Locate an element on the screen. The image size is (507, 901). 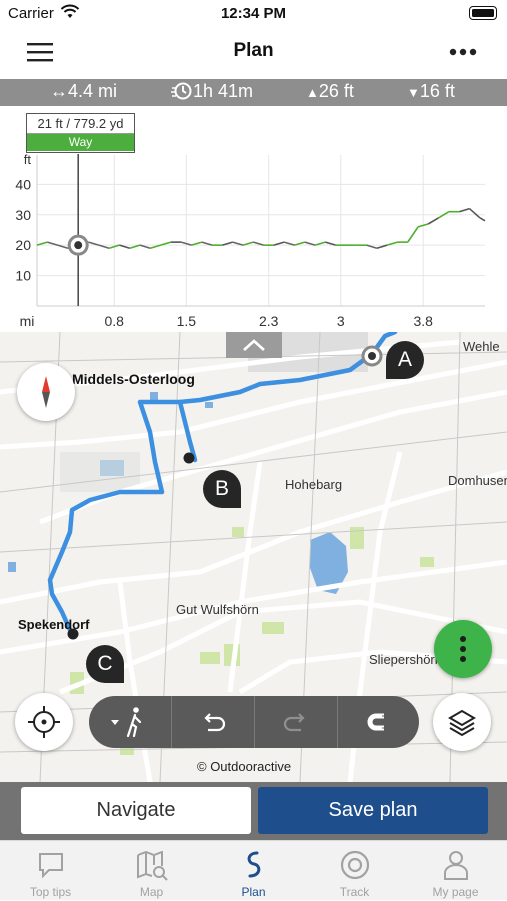
waypoint-a-marker: A is located at coordinates (405, 360).